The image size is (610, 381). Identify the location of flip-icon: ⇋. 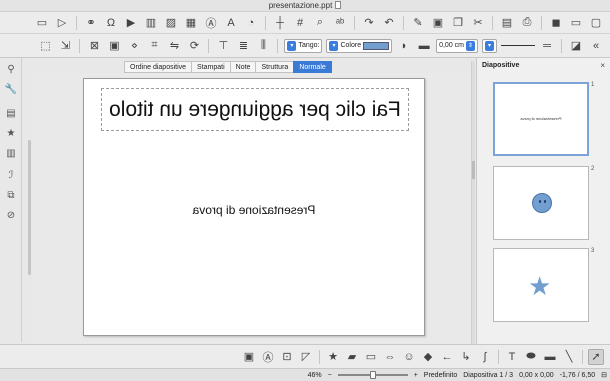
(174, 46).